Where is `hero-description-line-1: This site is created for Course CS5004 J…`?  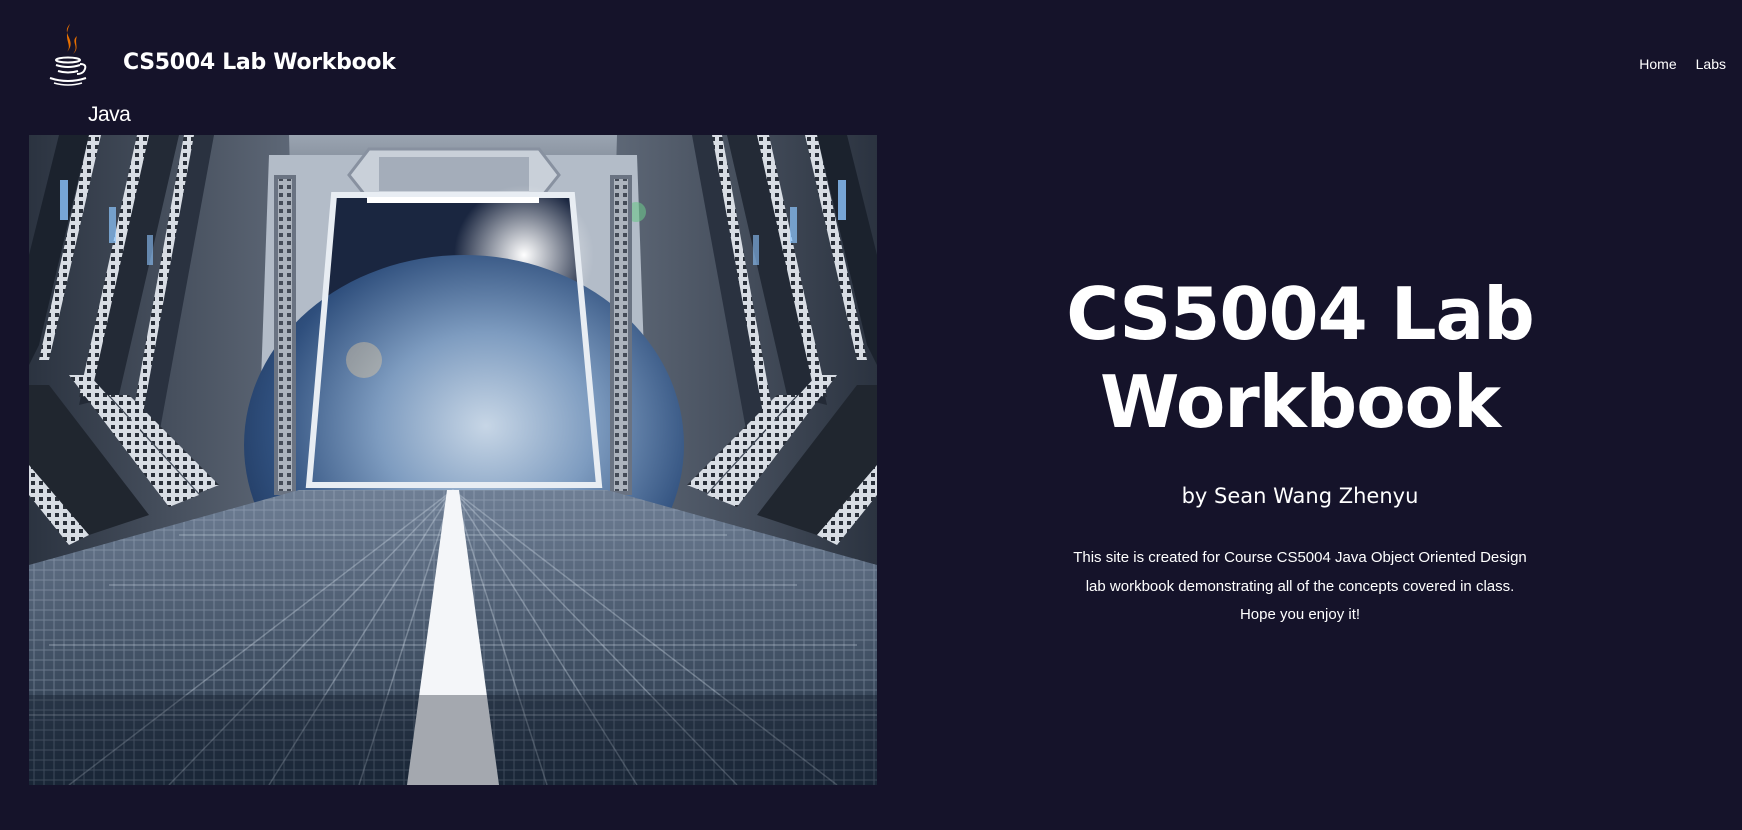
hero-description-line-1: This site is created for Course CS5004 J… is located at coordinates (1300, 557).